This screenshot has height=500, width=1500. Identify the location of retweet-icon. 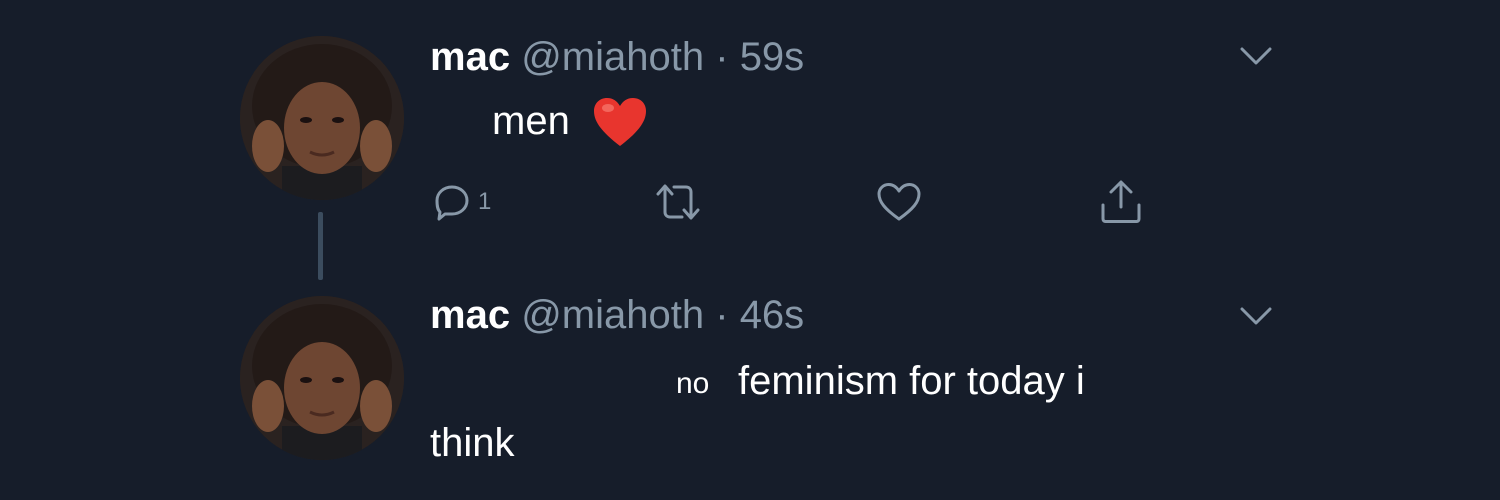
(678, 202).